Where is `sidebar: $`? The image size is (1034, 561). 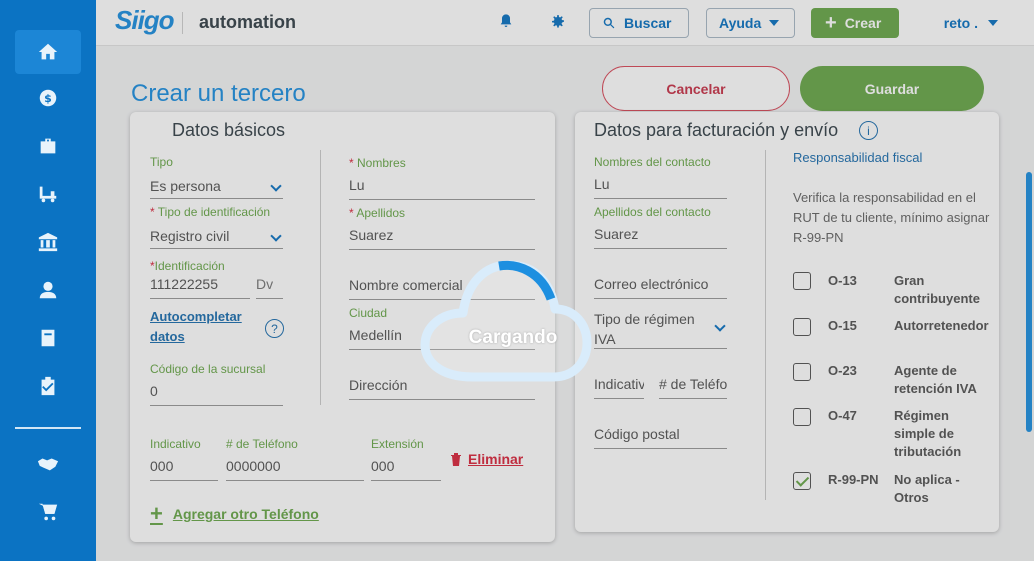 sidebar: $ is located at coordinates (48, 280).